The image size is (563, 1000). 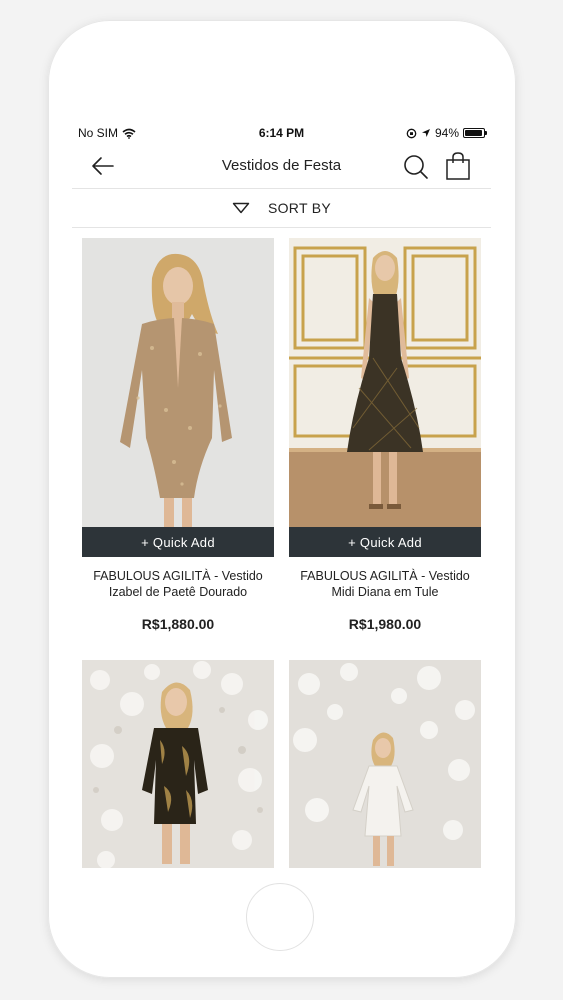 What do you see at coordinates (280, 917) in the screenshot?
I see `home-button` at bounding box center [280, 917].